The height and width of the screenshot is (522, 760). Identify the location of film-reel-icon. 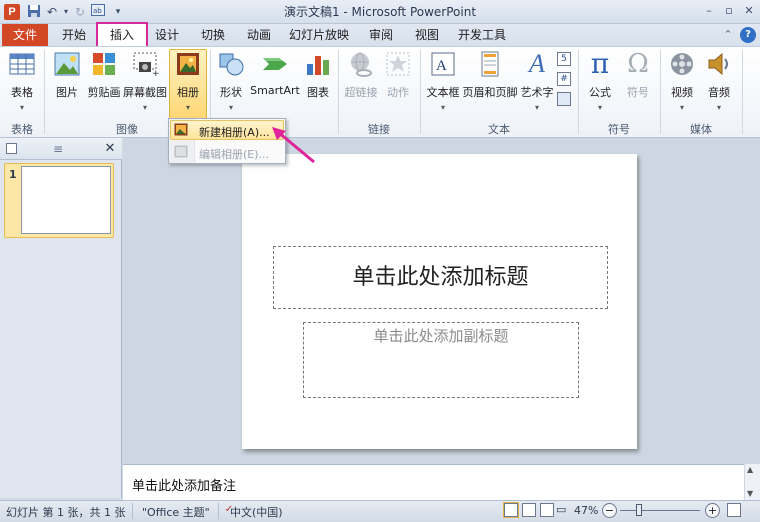
(682, 64).